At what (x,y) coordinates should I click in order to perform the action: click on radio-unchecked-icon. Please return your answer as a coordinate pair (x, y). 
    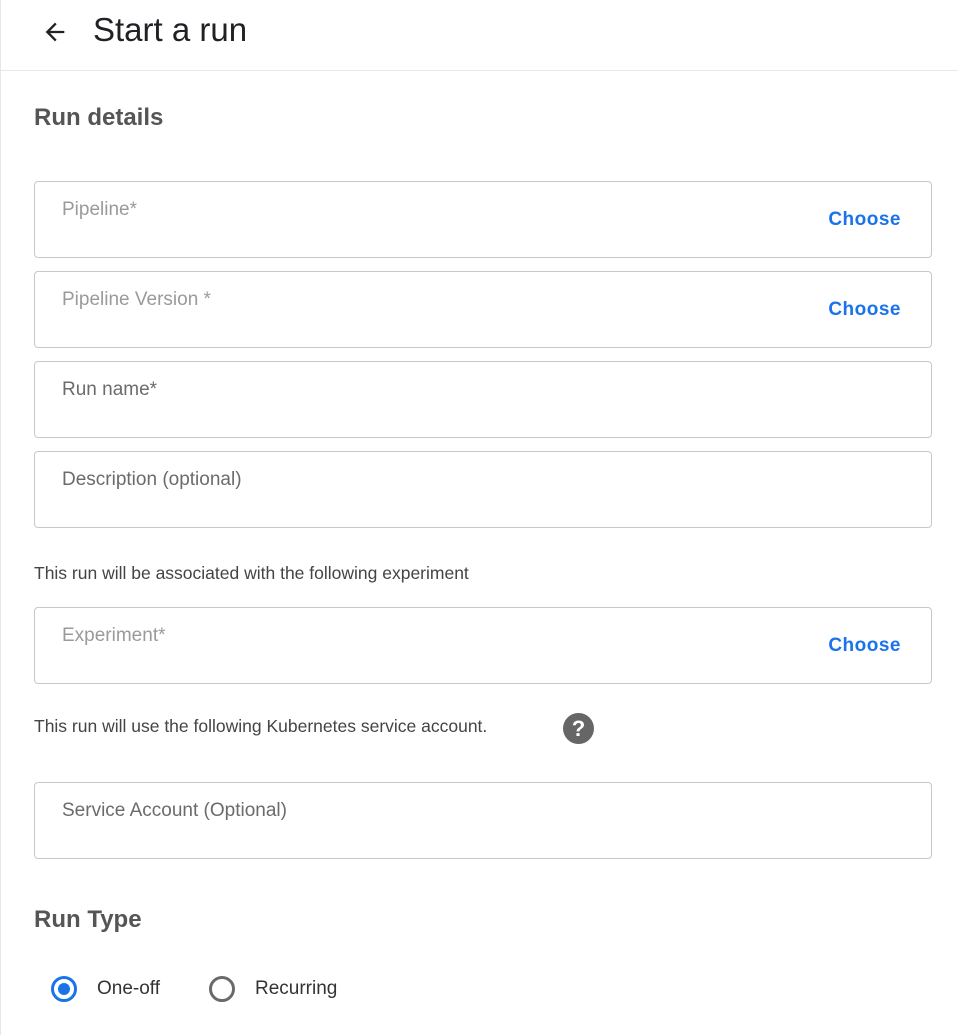
    Looking at the image, I should click on (222, 989).